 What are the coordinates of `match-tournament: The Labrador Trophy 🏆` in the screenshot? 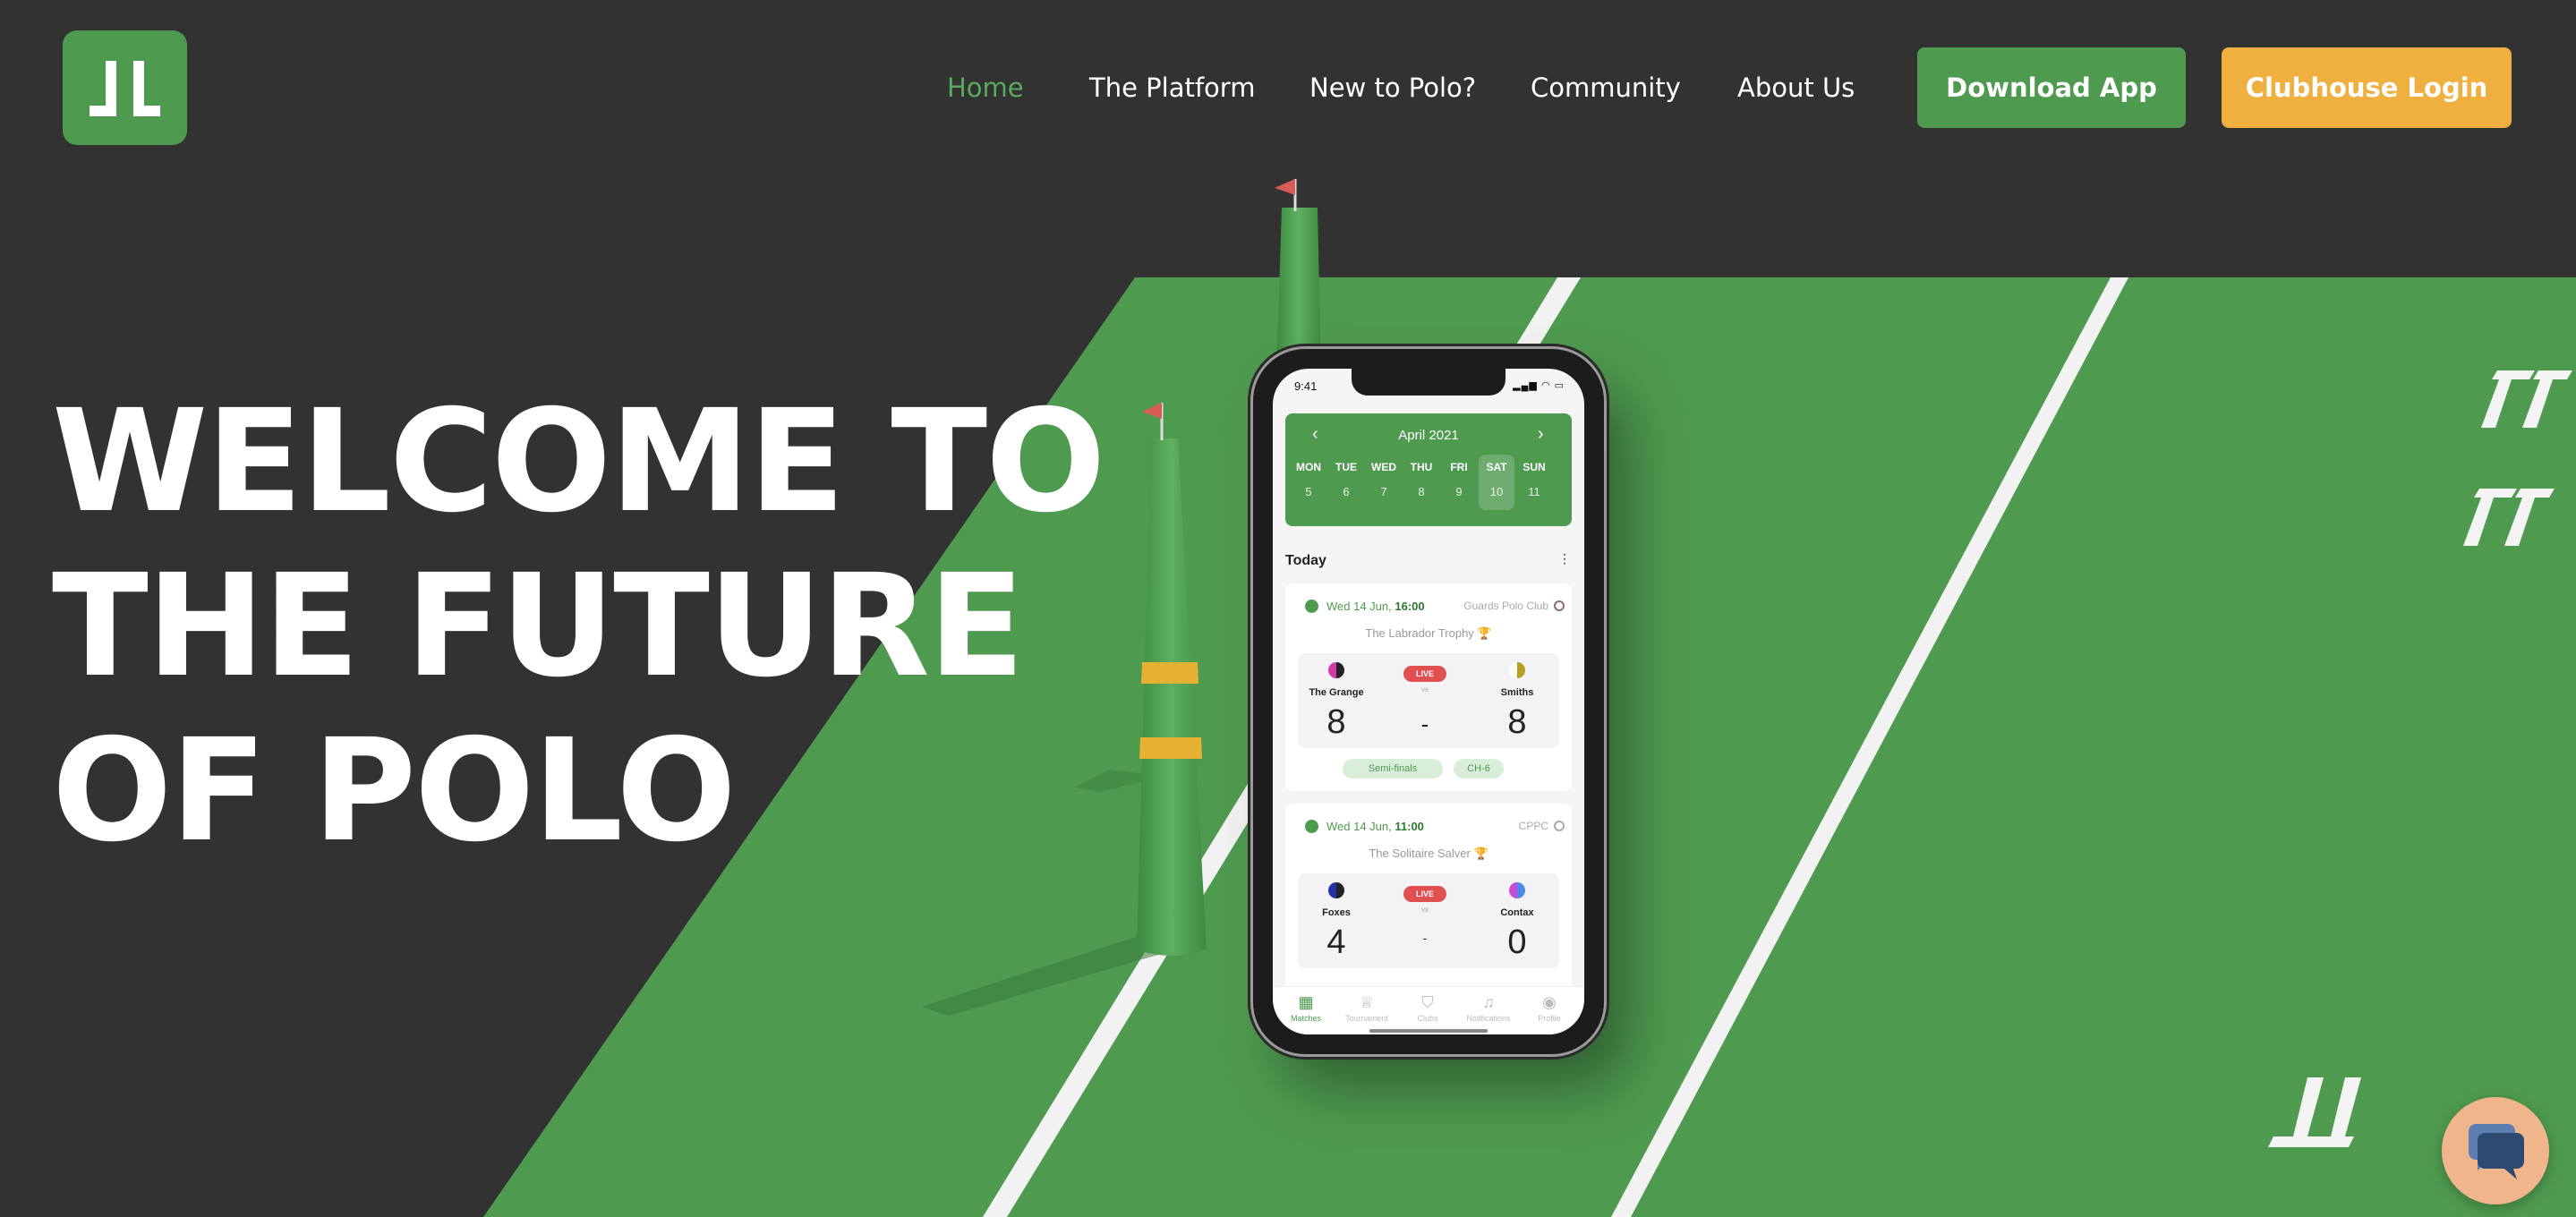 It's located at (1428, 633).